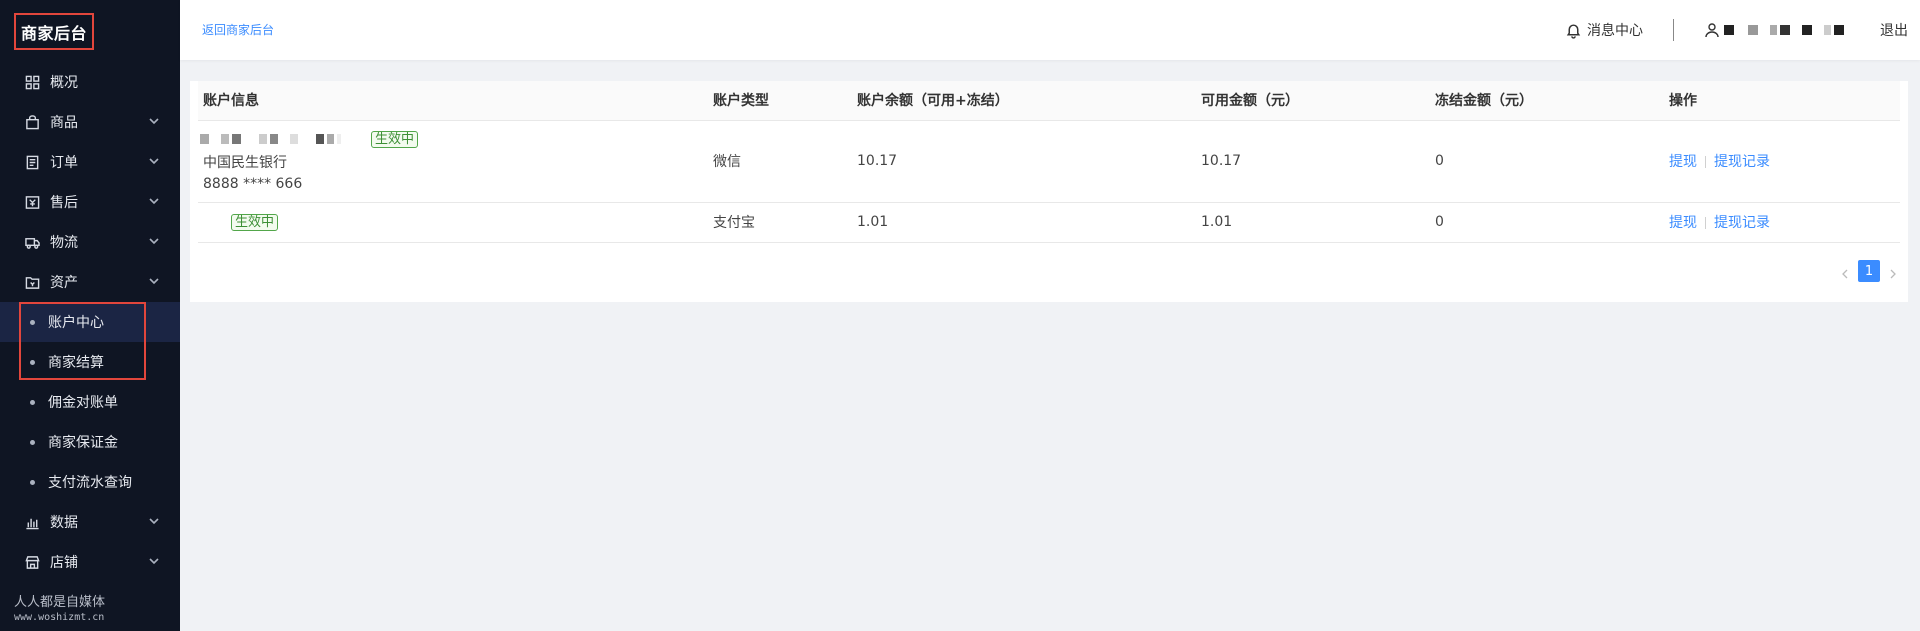  Describe the element at coordinates (1712, 30) in the screenshot. I see `user-icon` at that location.